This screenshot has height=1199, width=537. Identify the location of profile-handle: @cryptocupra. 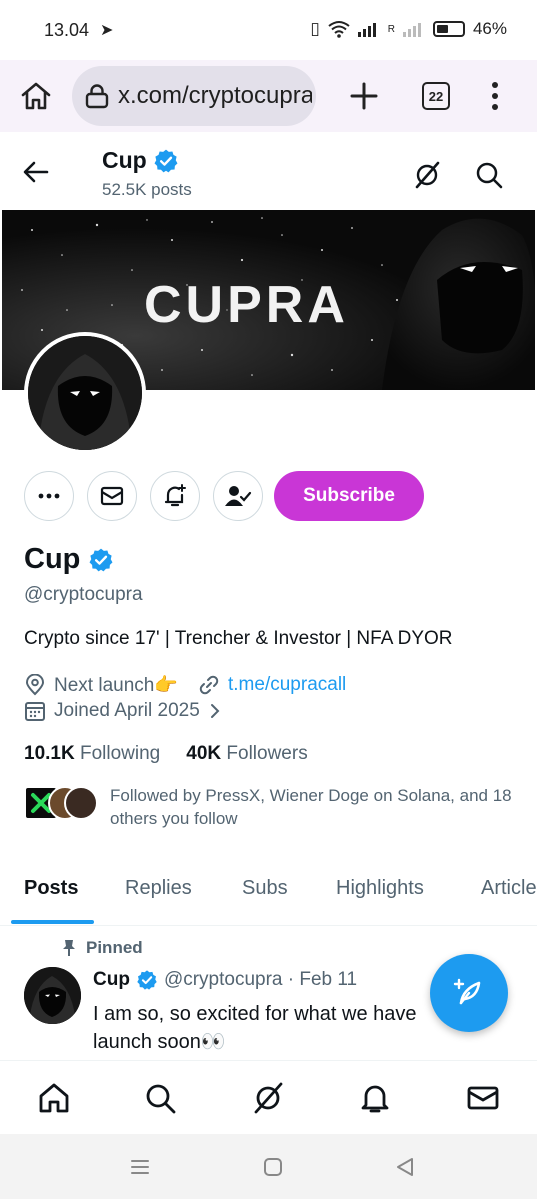
(83, 594).